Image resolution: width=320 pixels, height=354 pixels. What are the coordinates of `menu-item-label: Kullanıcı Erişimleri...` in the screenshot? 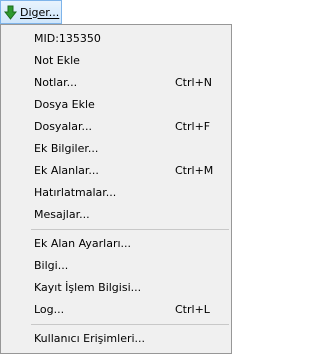 It's located at (90, 338).